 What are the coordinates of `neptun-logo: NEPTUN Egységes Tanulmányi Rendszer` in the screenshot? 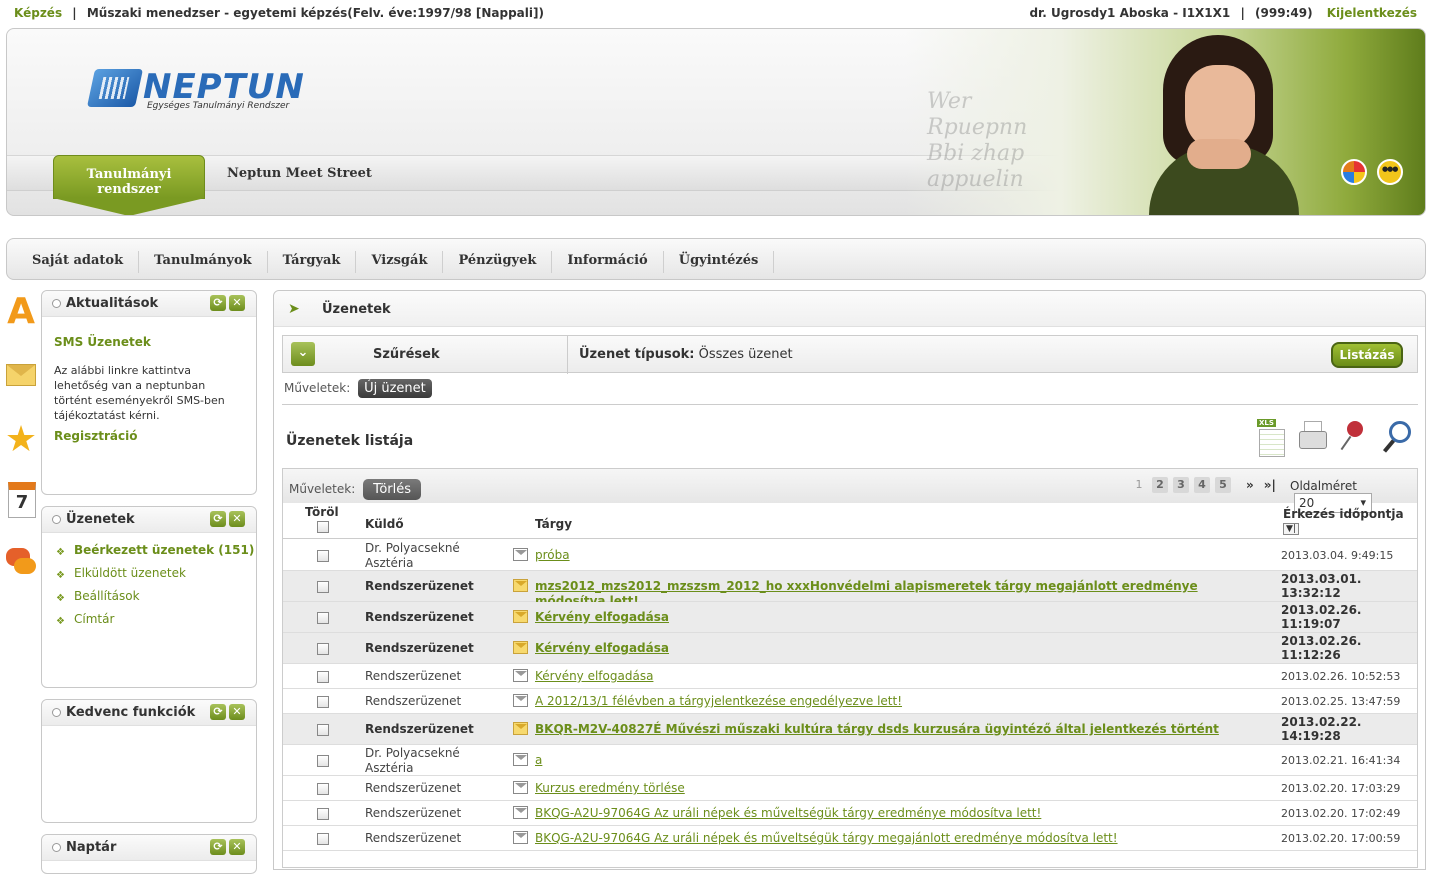 It's located at (195, 91).